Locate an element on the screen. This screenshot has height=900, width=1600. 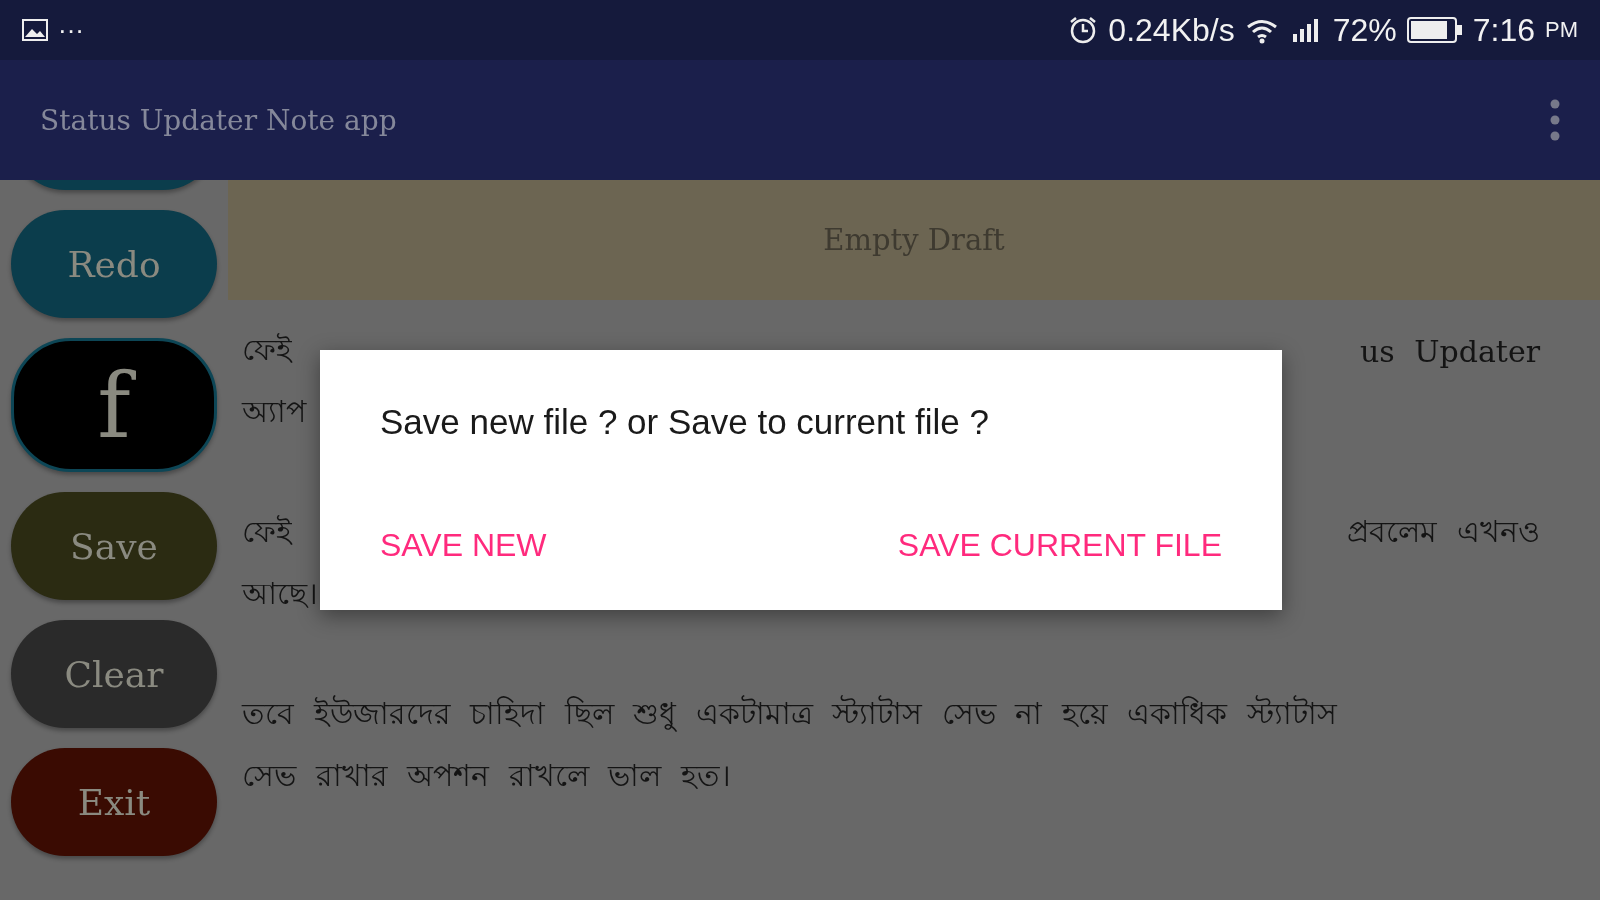
battery-icon is located at coordinates (1434, 30).